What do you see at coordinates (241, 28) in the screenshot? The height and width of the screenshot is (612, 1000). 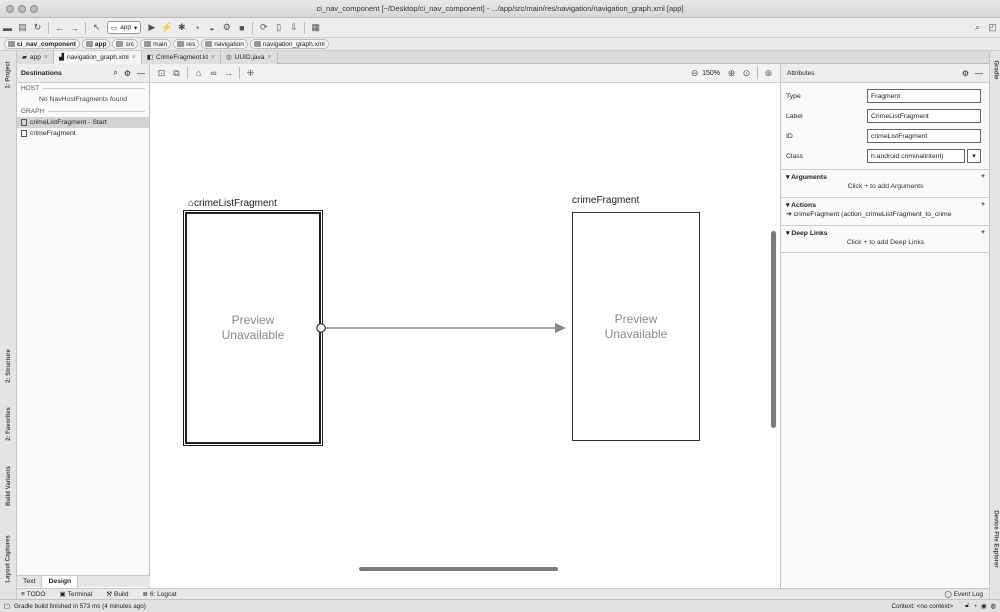 I see `stop-icon: ■` at bounding box center [241, 28].